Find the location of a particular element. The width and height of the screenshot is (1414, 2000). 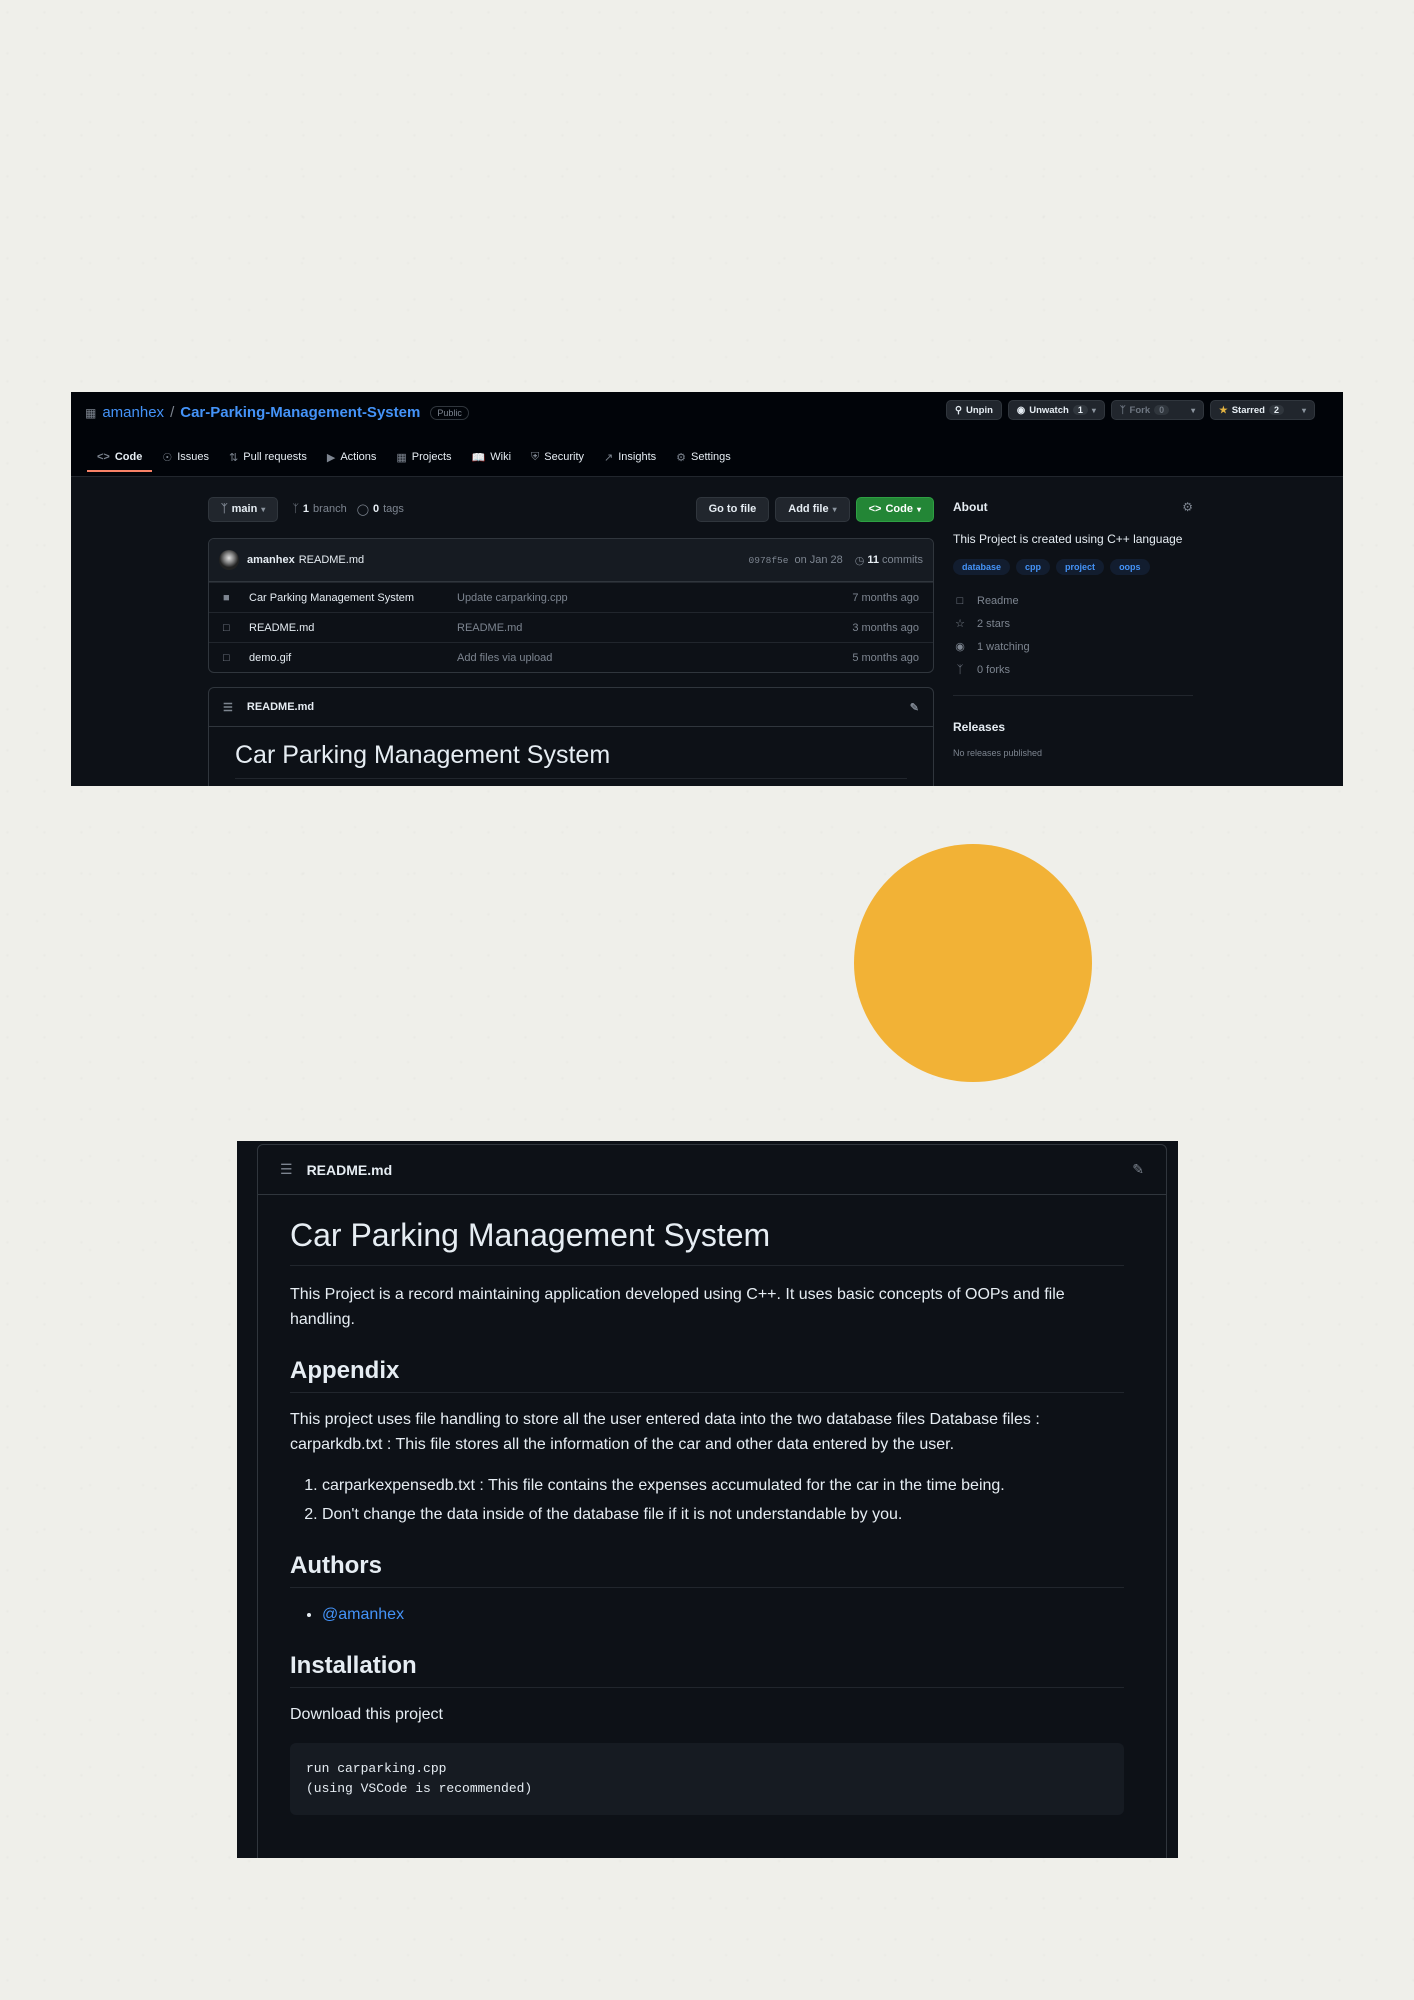

tab-wiki: 📖 Wiki is located at coordinates (491, 457).